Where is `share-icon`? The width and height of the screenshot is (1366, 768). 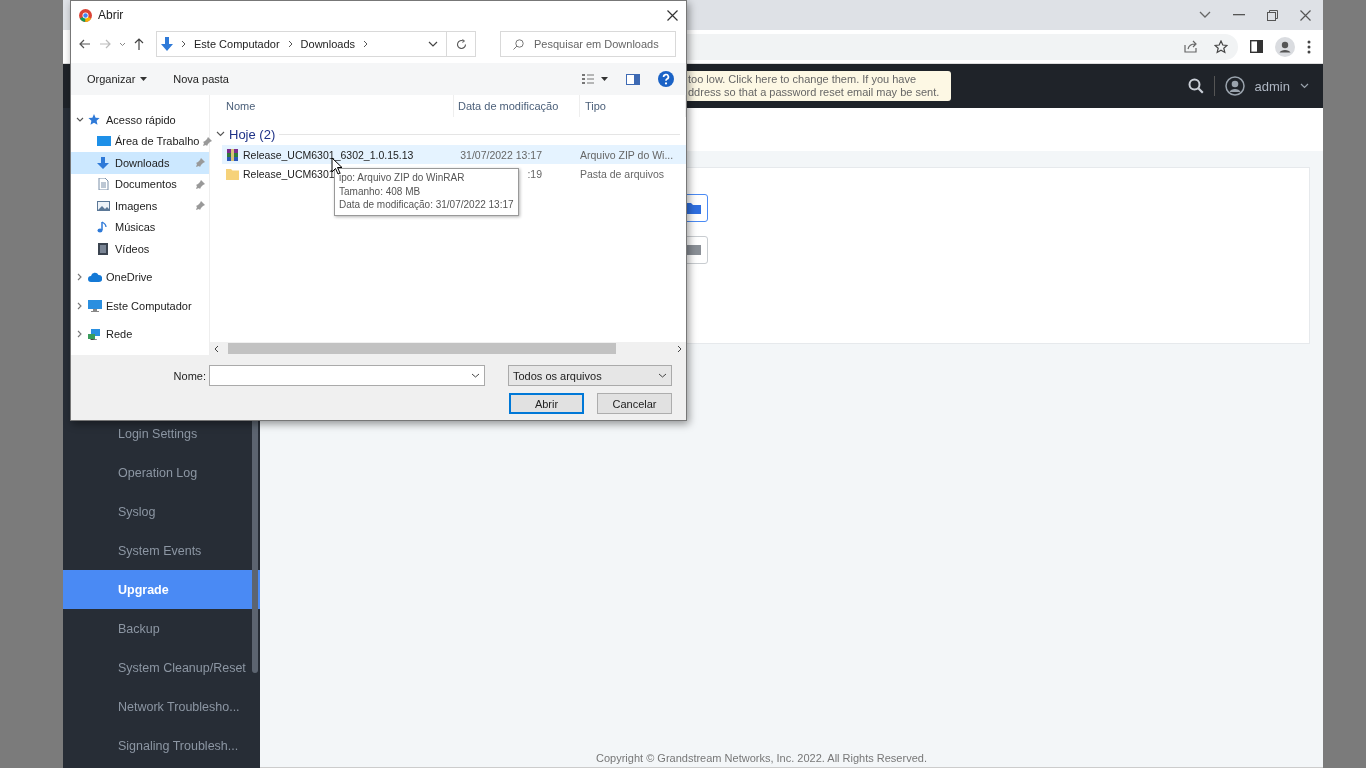
share-icon is located at coordinates (1191, 46).